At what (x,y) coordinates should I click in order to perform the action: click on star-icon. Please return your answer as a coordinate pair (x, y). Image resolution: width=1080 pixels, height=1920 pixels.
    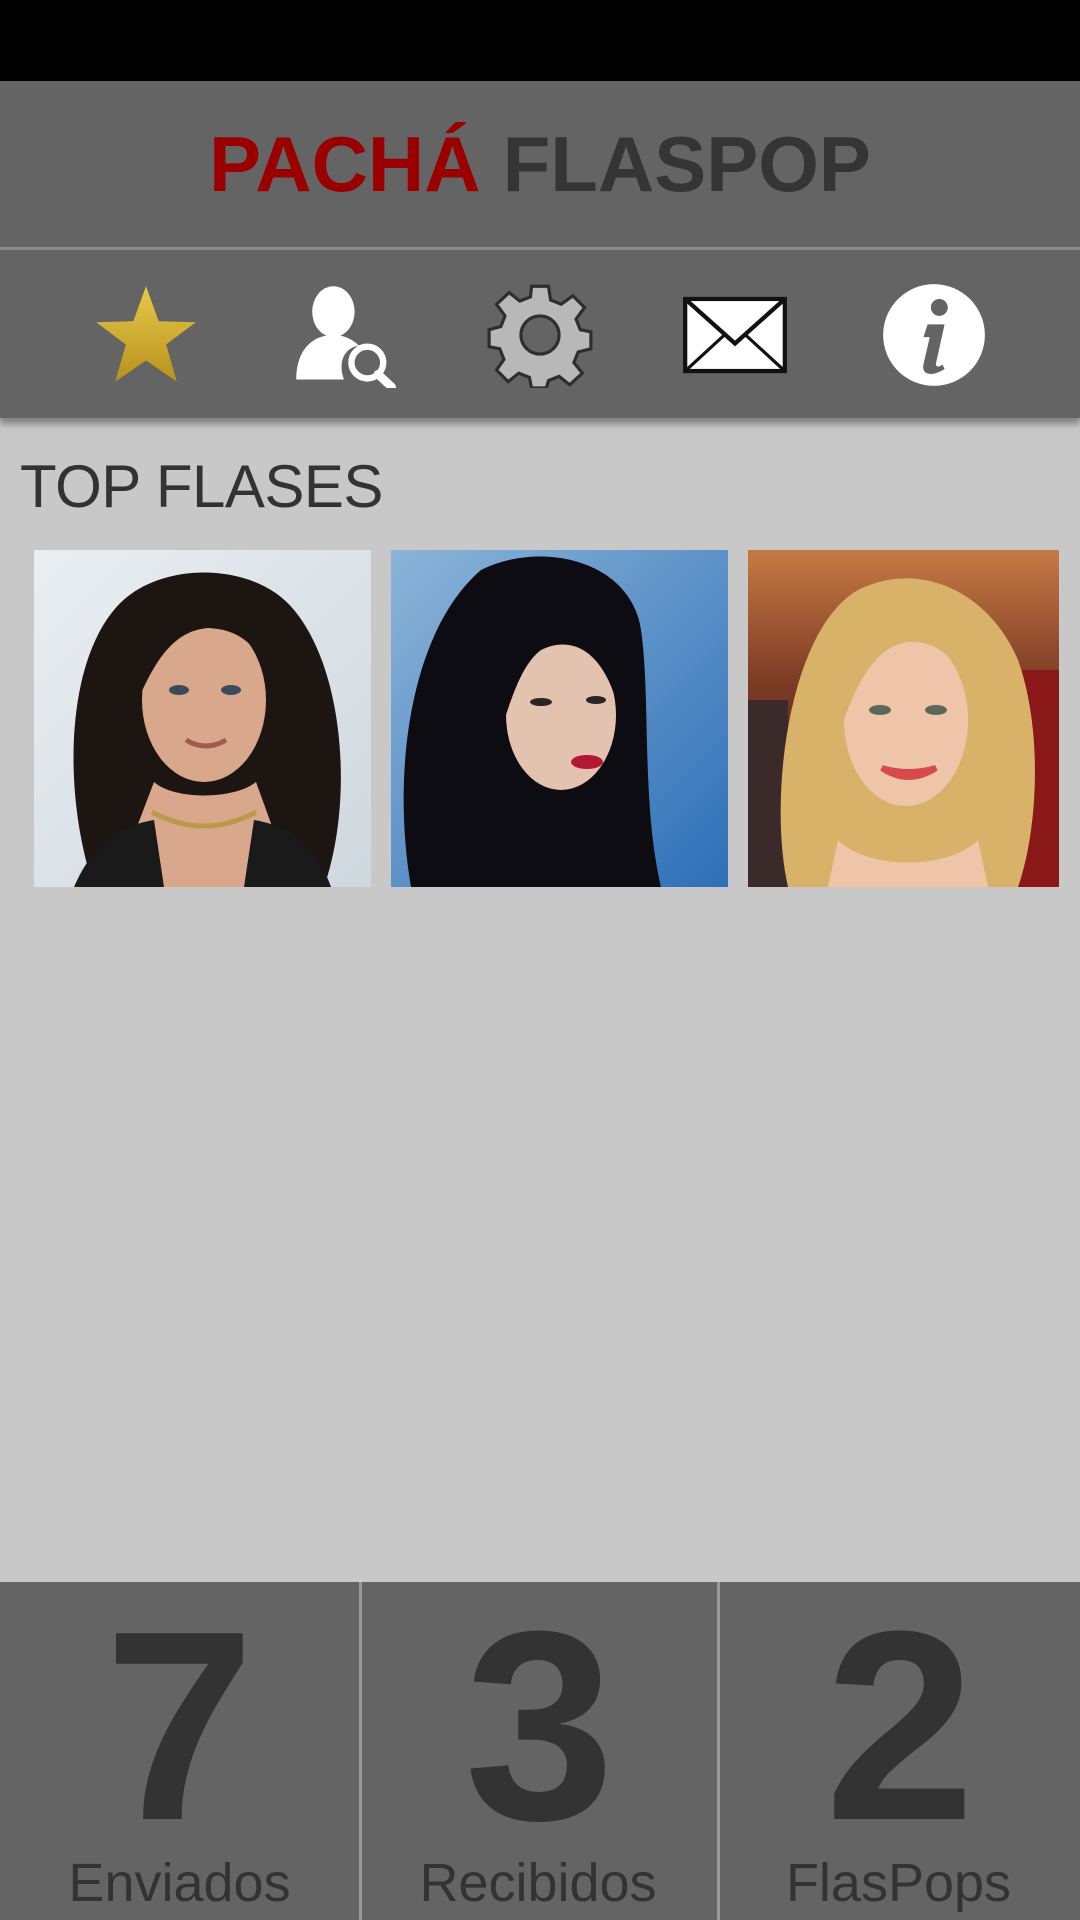
    Looking at the image, I should click on (146, 334).